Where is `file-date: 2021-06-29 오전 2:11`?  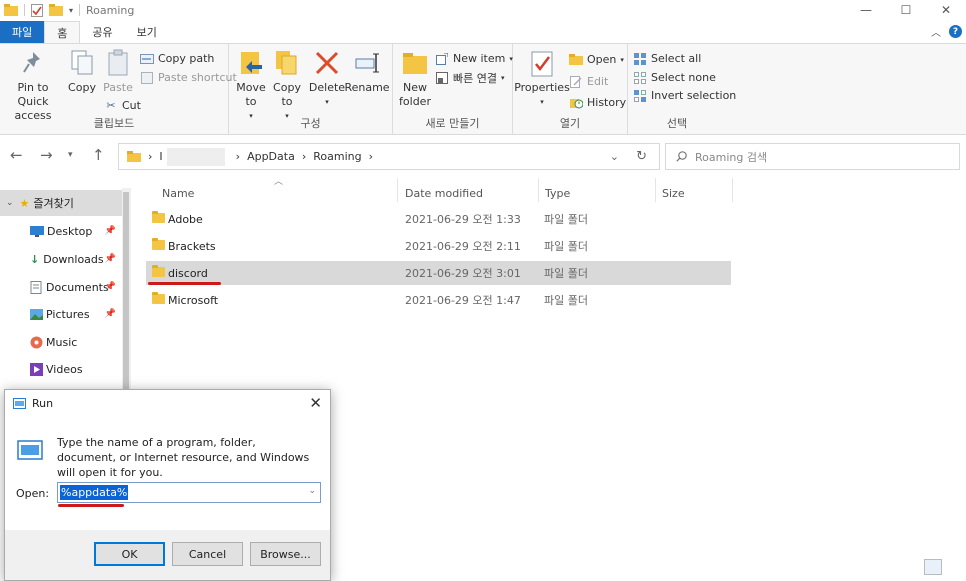 file-date: 2021-06-29 오전 2:11 is located at coordinates (463, 246).